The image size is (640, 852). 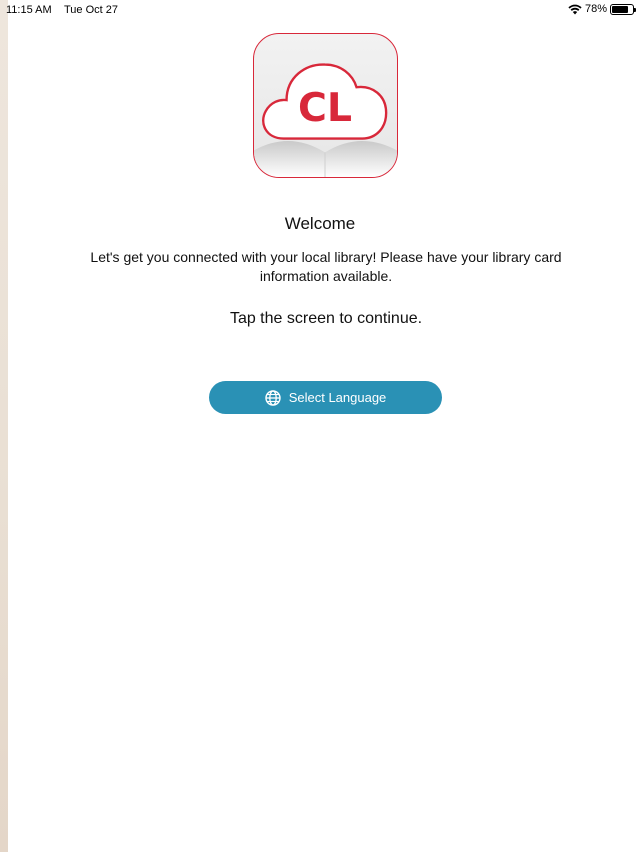 I want to click on logo-text: CL, so click(x=325, y=108).